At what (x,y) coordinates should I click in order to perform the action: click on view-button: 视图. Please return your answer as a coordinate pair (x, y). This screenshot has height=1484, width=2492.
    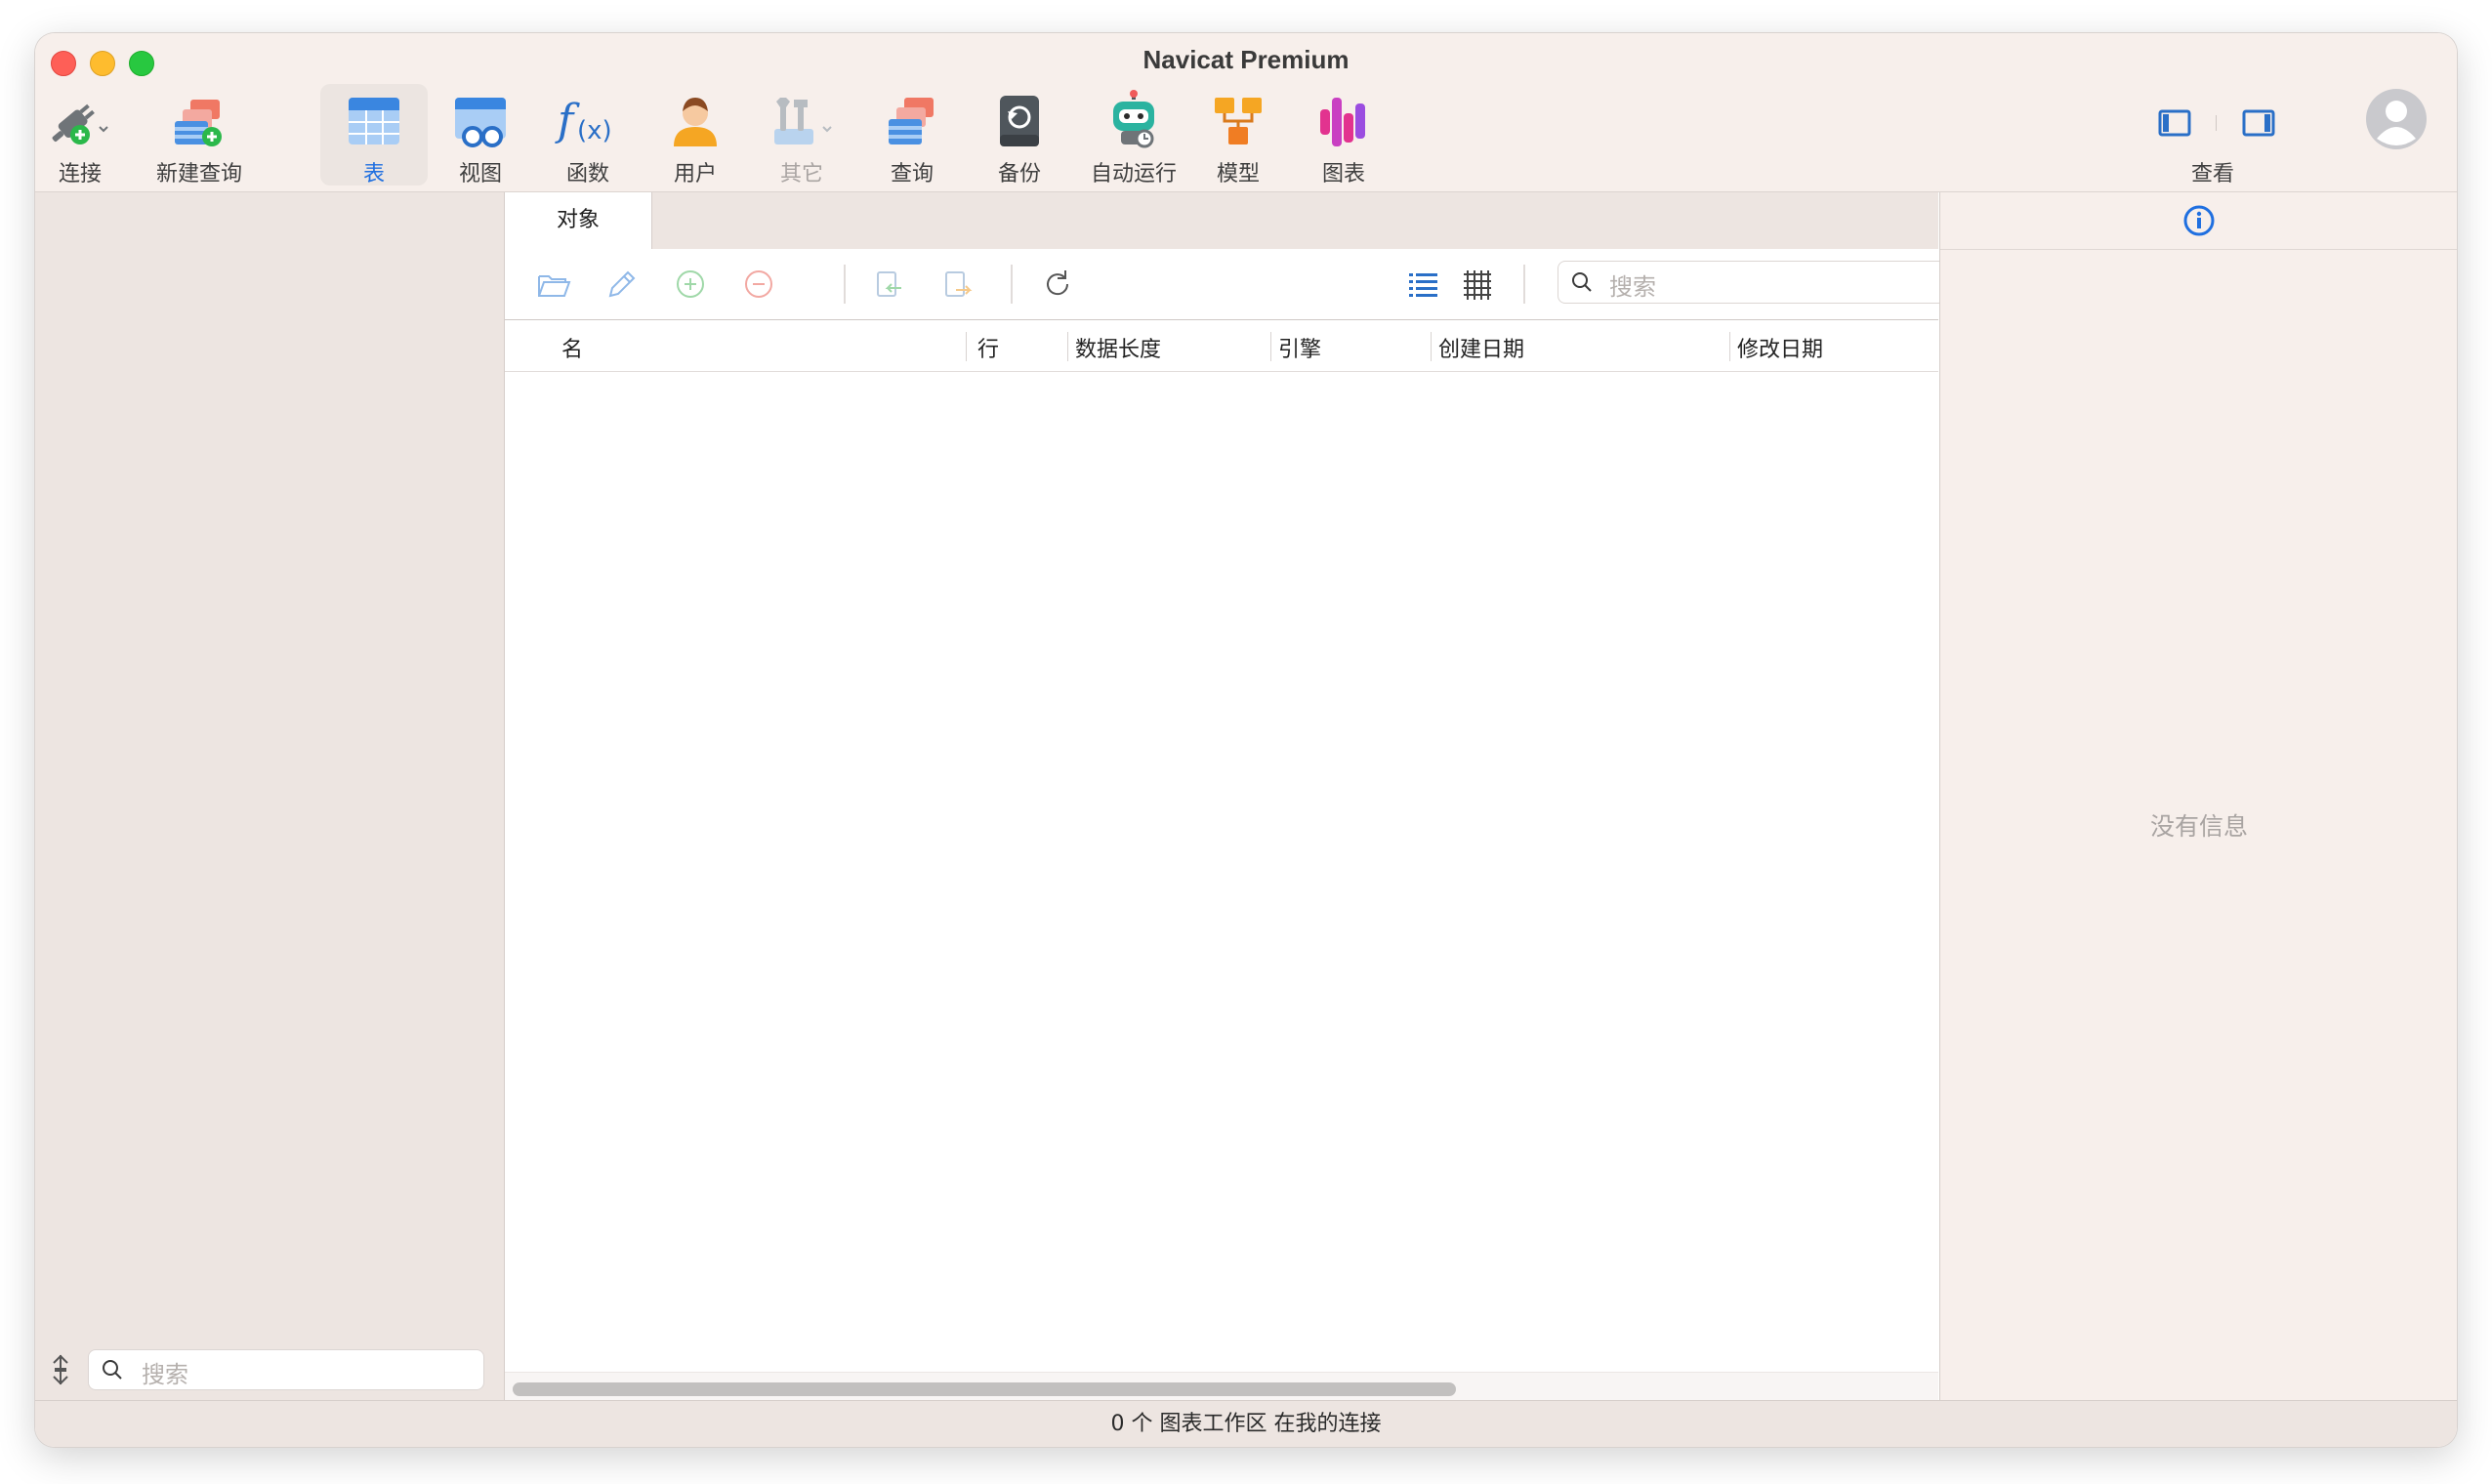
    Looking at the image, I should click on (480, 135).